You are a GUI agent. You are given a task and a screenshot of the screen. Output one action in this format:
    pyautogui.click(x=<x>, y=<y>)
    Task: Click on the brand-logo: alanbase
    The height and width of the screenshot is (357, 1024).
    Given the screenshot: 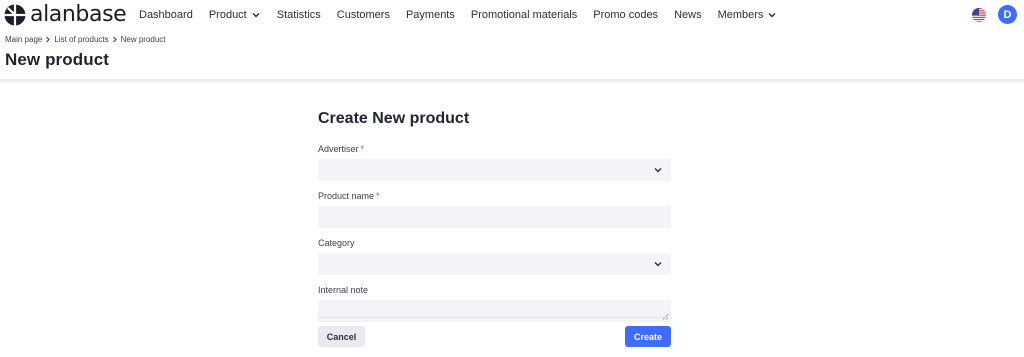 What is the action you would take?
    pyautogui.click(x=65, y=14)
    